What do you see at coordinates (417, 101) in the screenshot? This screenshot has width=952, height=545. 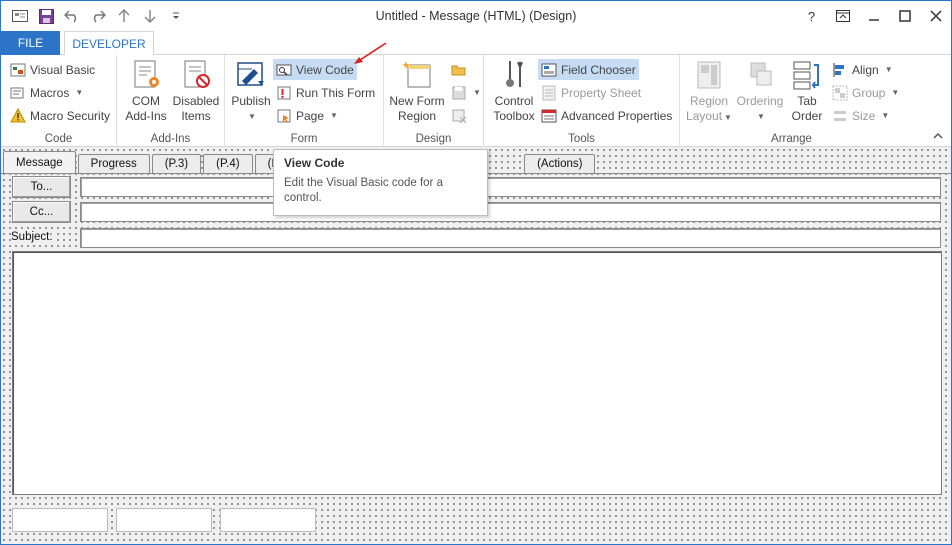 I see `new-form-region-label-1: New Form` at bounding box center [417, 101].